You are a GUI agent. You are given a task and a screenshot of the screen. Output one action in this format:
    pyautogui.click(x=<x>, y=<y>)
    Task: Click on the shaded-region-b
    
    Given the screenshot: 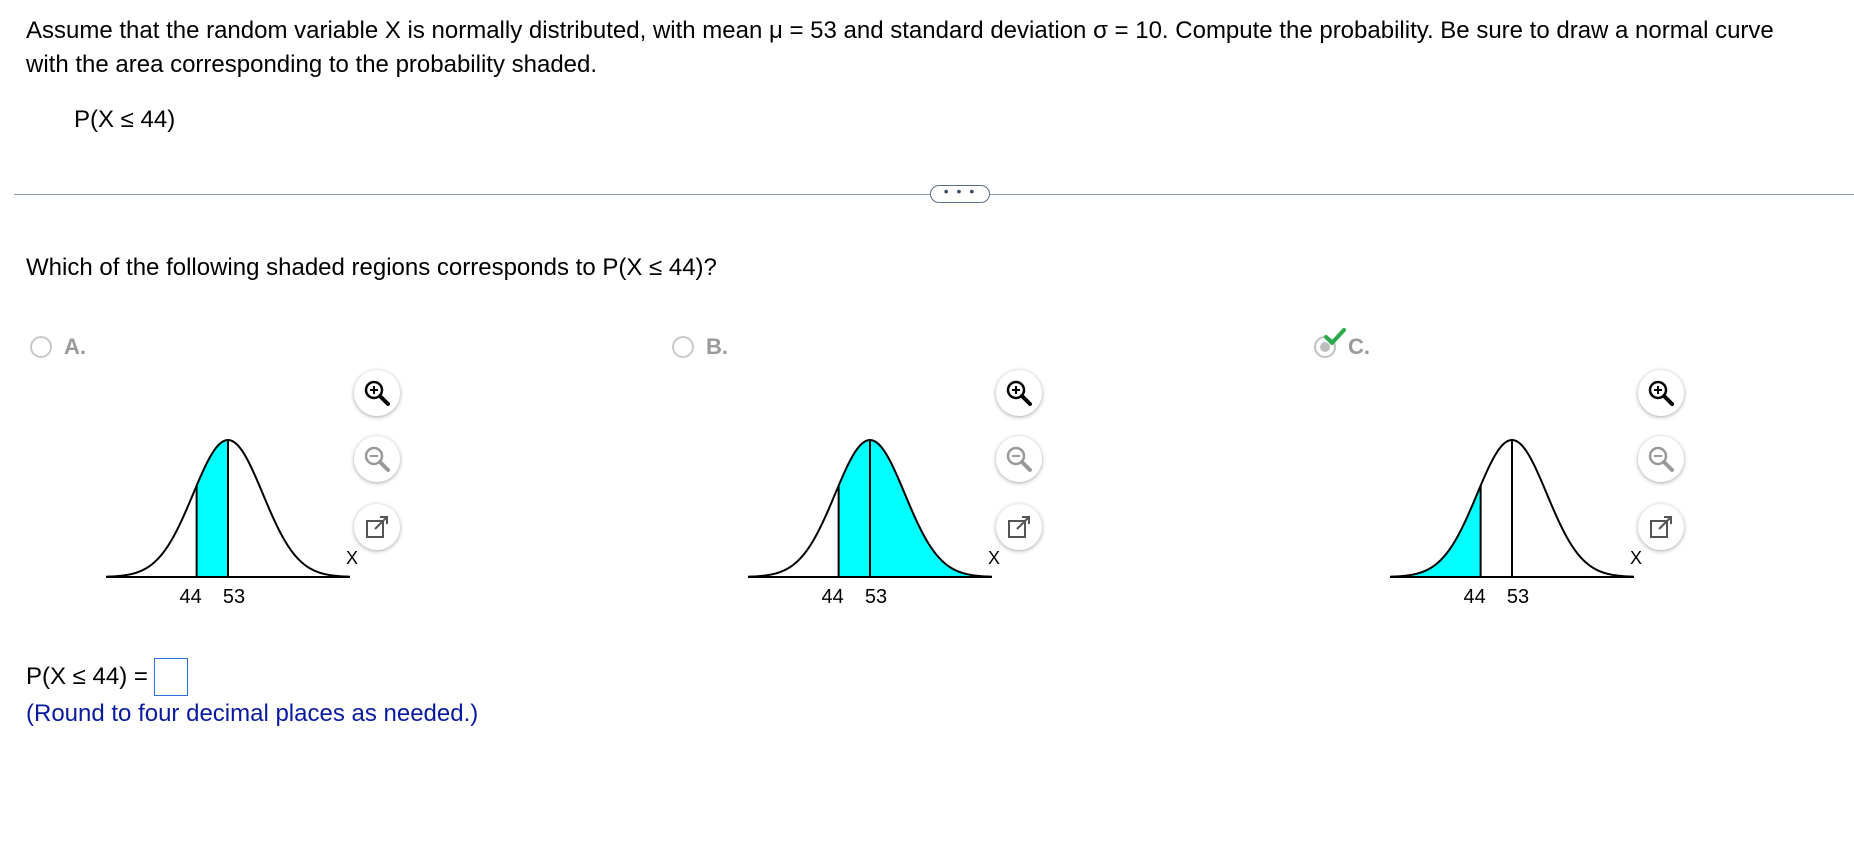 What is the action you would take?
    pyautogui.click(x=915, y=508)
    